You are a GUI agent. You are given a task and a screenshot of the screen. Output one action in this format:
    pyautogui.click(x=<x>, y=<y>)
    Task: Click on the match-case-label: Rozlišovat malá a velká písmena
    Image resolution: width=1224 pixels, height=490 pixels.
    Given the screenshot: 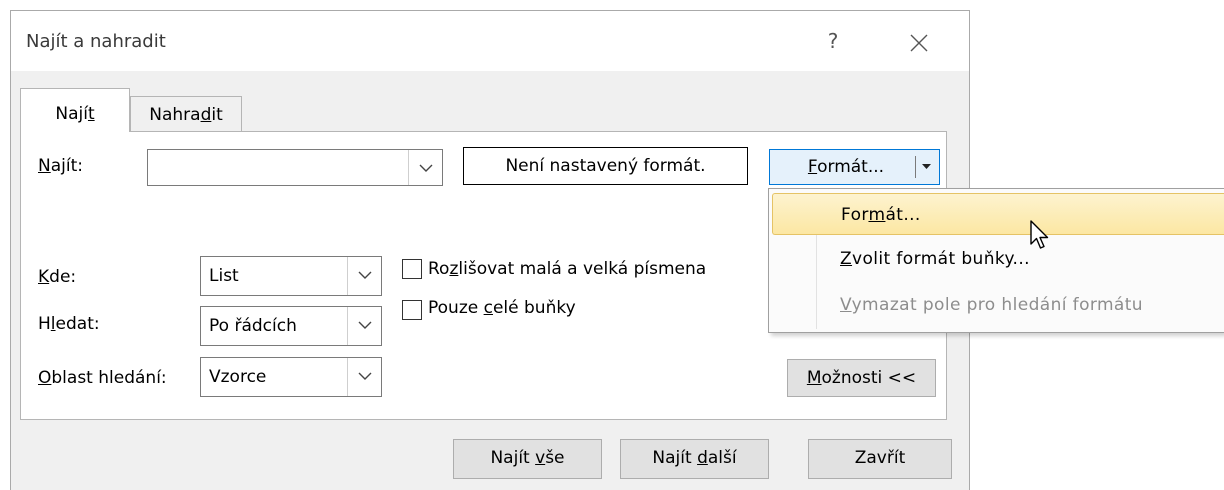 What is the action you would take?
    pyautogui.click(x=567, y=269)
    